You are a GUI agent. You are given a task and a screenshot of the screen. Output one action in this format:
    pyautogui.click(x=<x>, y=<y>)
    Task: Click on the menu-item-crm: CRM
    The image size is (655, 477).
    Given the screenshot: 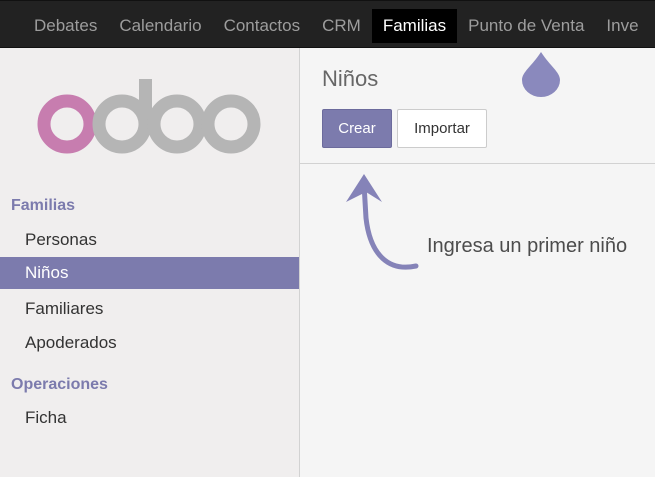 What is the action you would take?
    pyautogui.click(x=341, y=26)
    